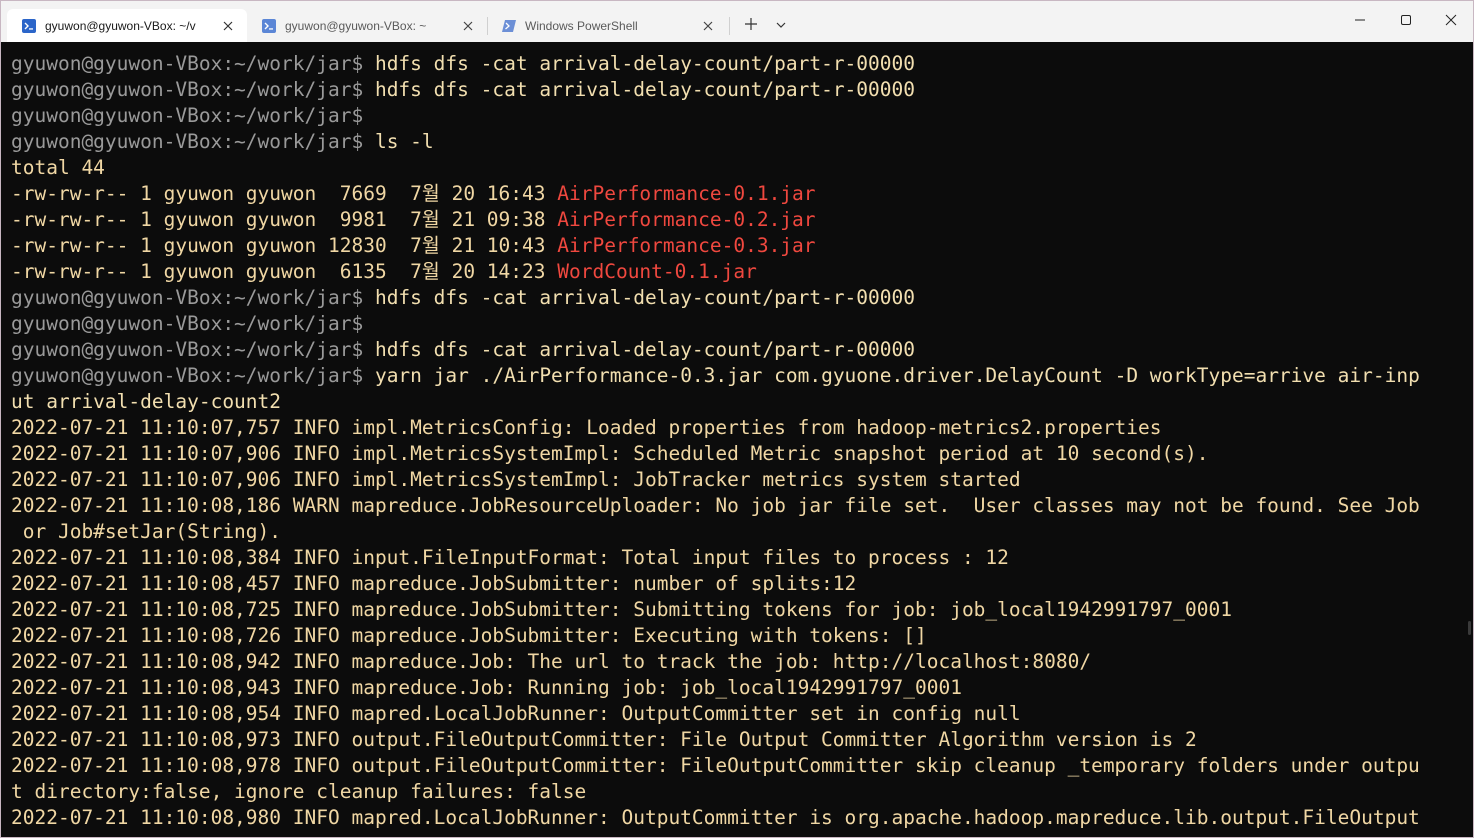  Describe the element at coordinates (686, 245) in the screenshot. I see `jar-filename: AirPerformance-0.3.jar` at that location.